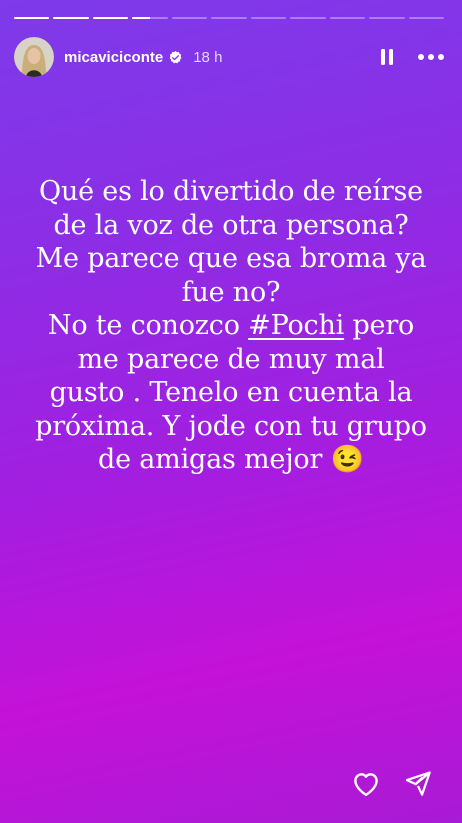 The width and height of the screenshot is (462, 823). I want to click on caption-line: de amigas mejor 😉, so click(231, 460).